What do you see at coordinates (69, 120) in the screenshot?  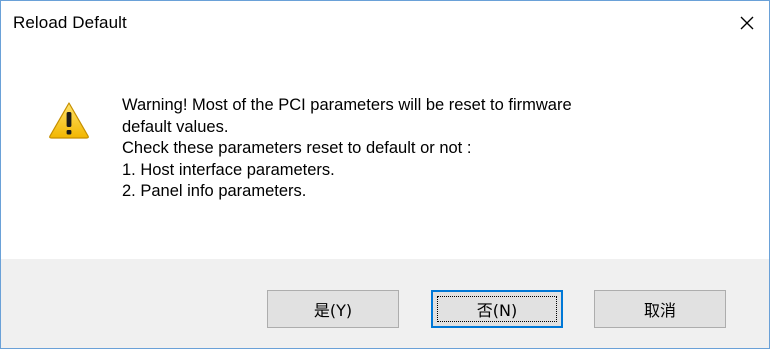 I see `warning-icon` at bounding box center [69, 120].